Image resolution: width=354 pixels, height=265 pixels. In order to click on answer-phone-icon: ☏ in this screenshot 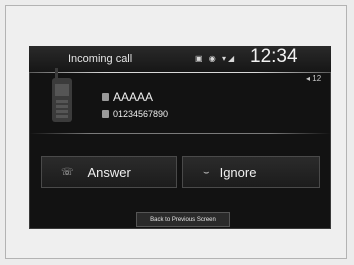, I will do `click(67, 172)`.